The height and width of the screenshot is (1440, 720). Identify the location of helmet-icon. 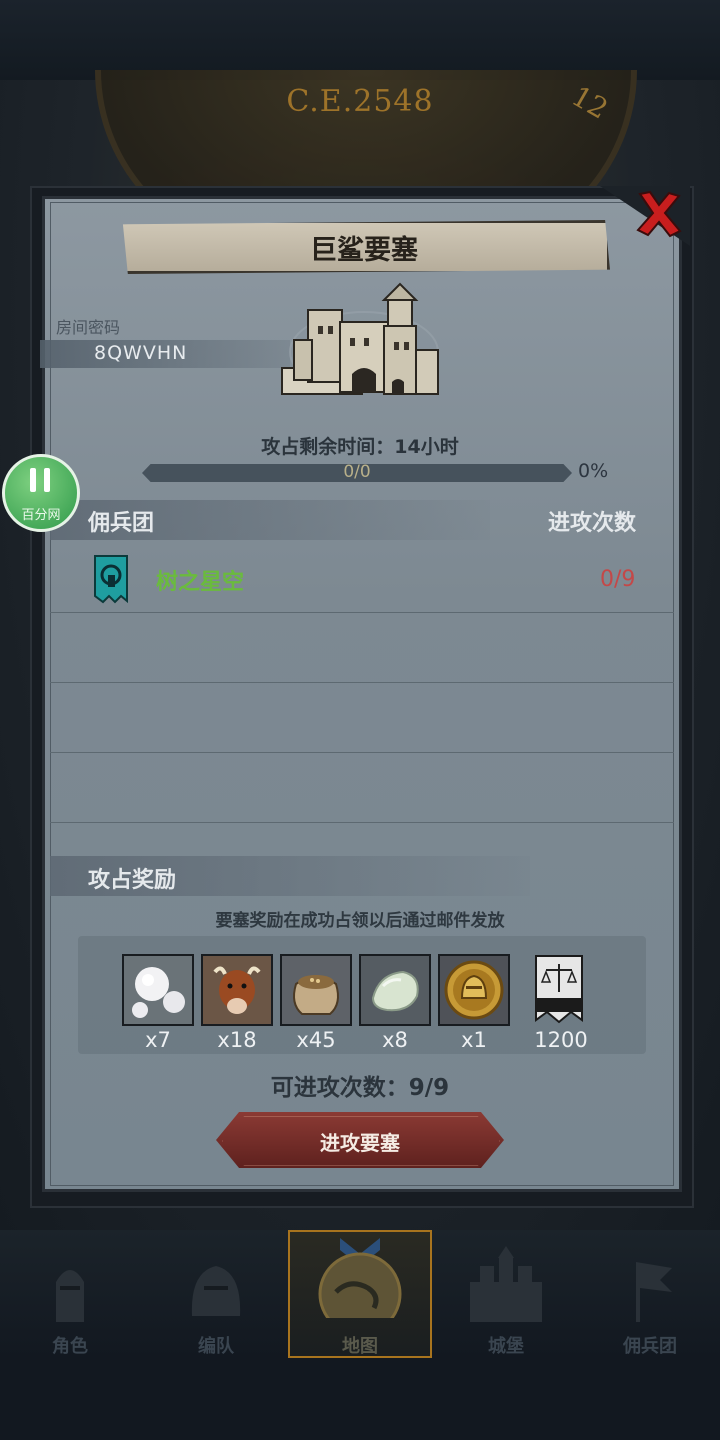
(216, 1291).